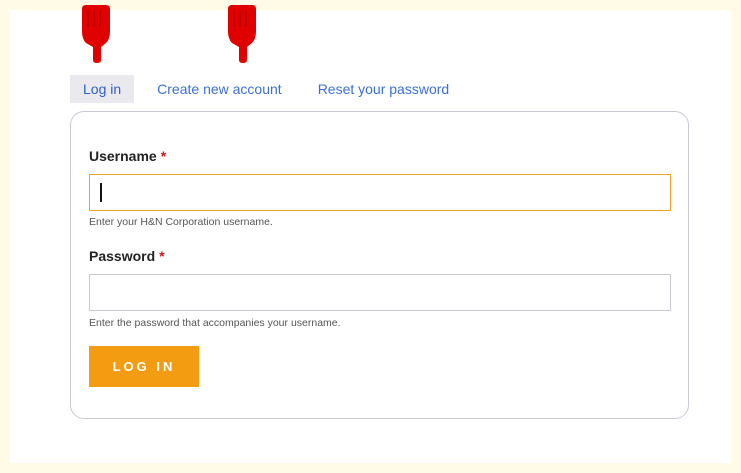 The width and height of the screenshot is (741, 473). What do you see at coordinates (144, 366) in the screenshot?
I see `log-in-button: LOG IN` at bounding box center [144, 366].